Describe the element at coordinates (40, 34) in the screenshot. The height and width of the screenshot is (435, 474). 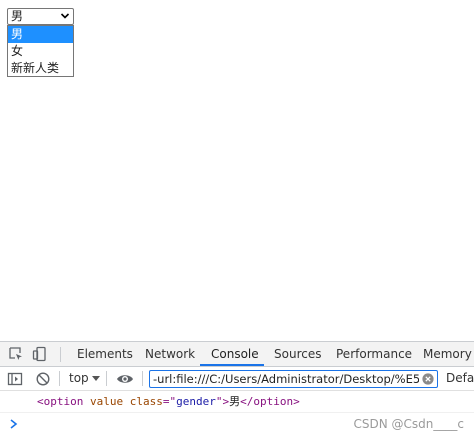
I see `option-male: 男` at that location.